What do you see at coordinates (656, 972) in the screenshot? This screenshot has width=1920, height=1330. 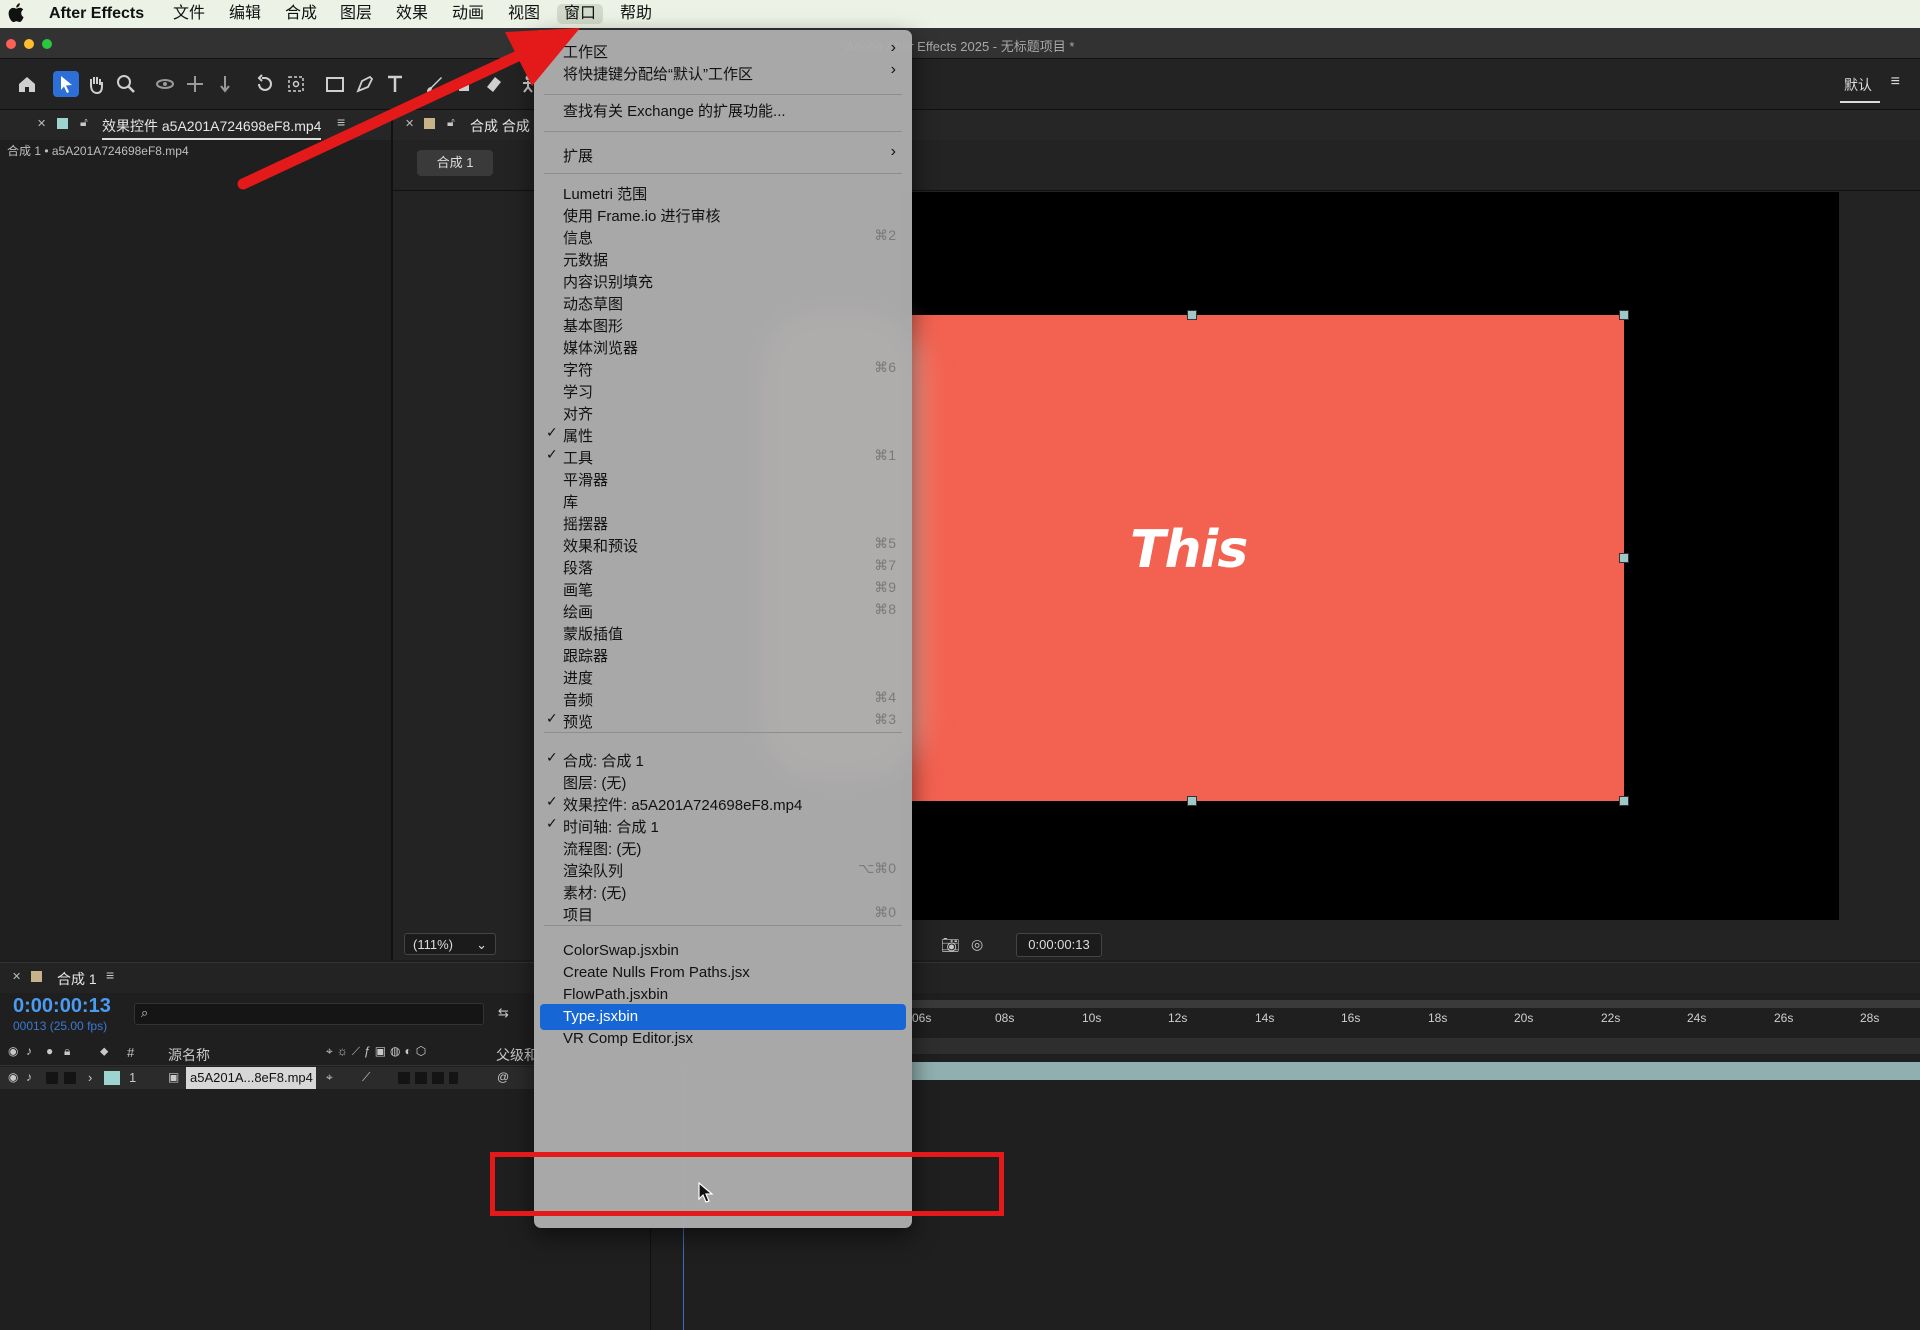 I see `menu-item-label: Create Nulls From Paths.jsx` at bounding box center [656, 972].